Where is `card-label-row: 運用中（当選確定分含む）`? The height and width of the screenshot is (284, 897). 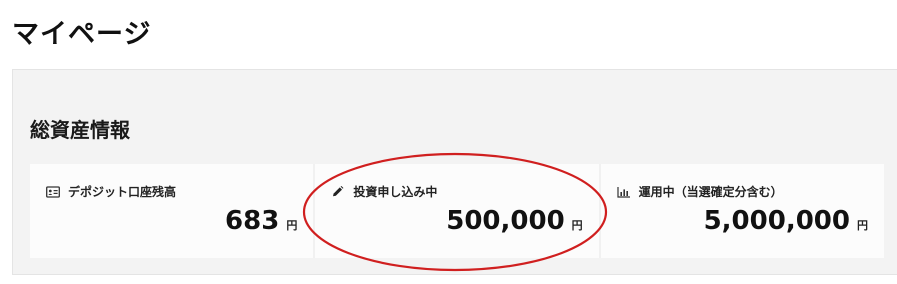 card-label-row: 運用中（当選確定分含む） is located at coordinates (700, 191).